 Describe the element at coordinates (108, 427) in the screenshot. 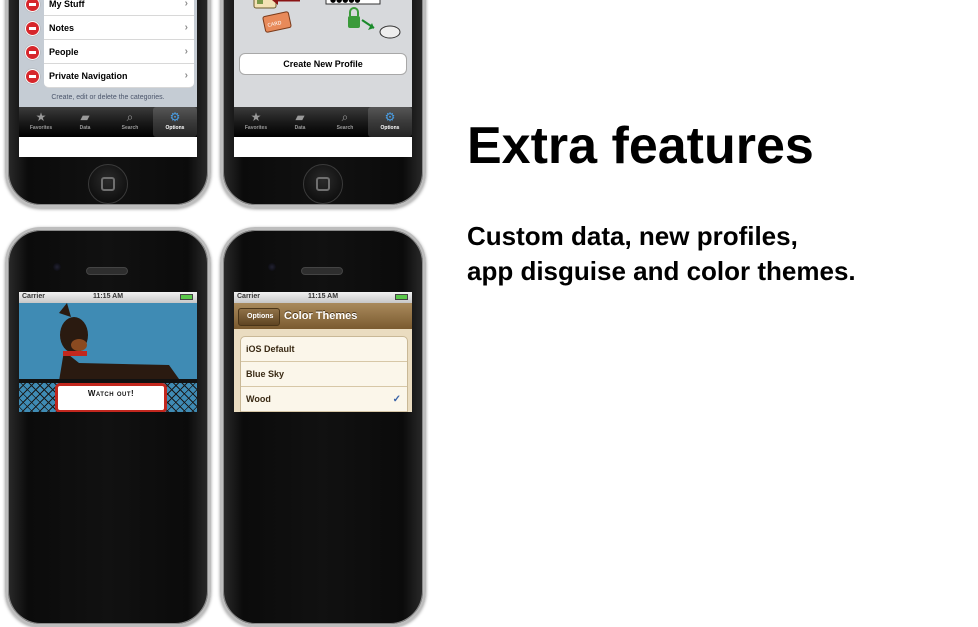

I see `phone-disguise: Carrier 11:15 AM Watch out!` at that location.